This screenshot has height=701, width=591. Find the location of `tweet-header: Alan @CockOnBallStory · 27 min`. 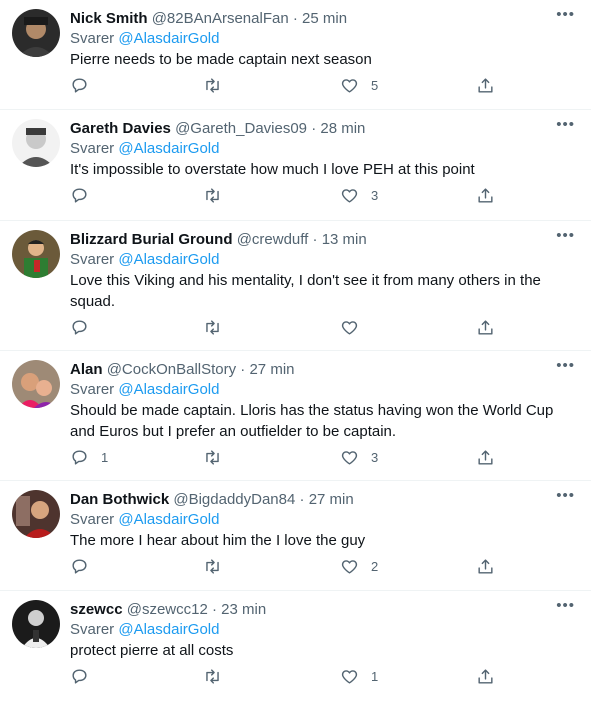

tweet-header: Alan @CockOnBallStory · 27 min is located at coordinates (323, 370).